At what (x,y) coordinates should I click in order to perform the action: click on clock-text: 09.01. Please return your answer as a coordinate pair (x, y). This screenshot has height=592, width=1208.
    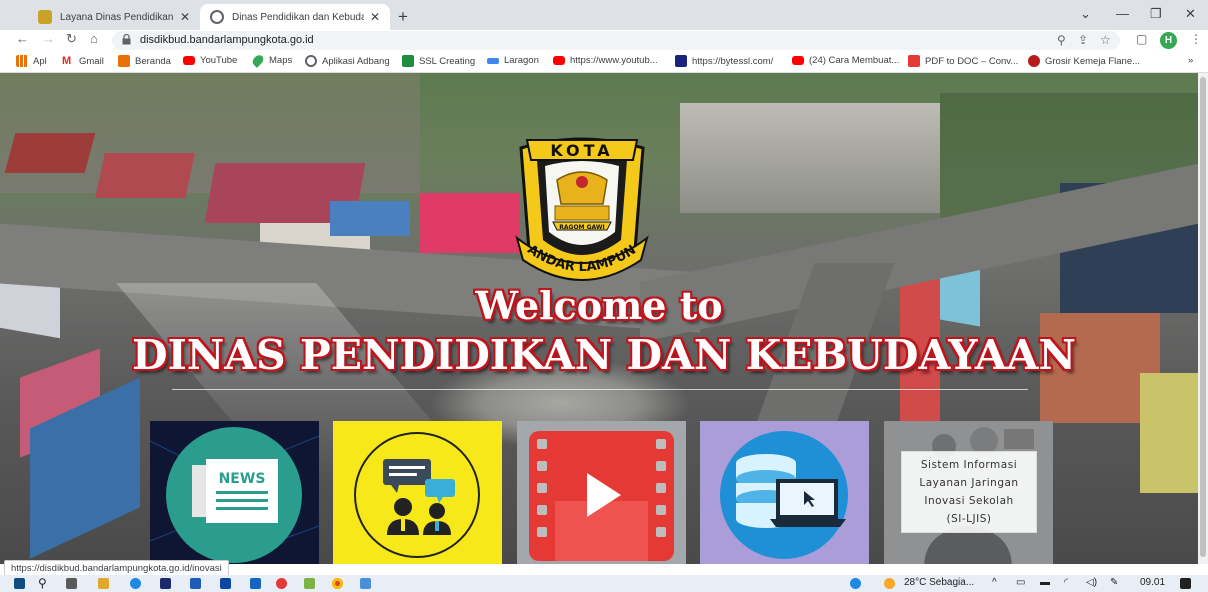
    Looking at the image, I should click on (1152, 582).